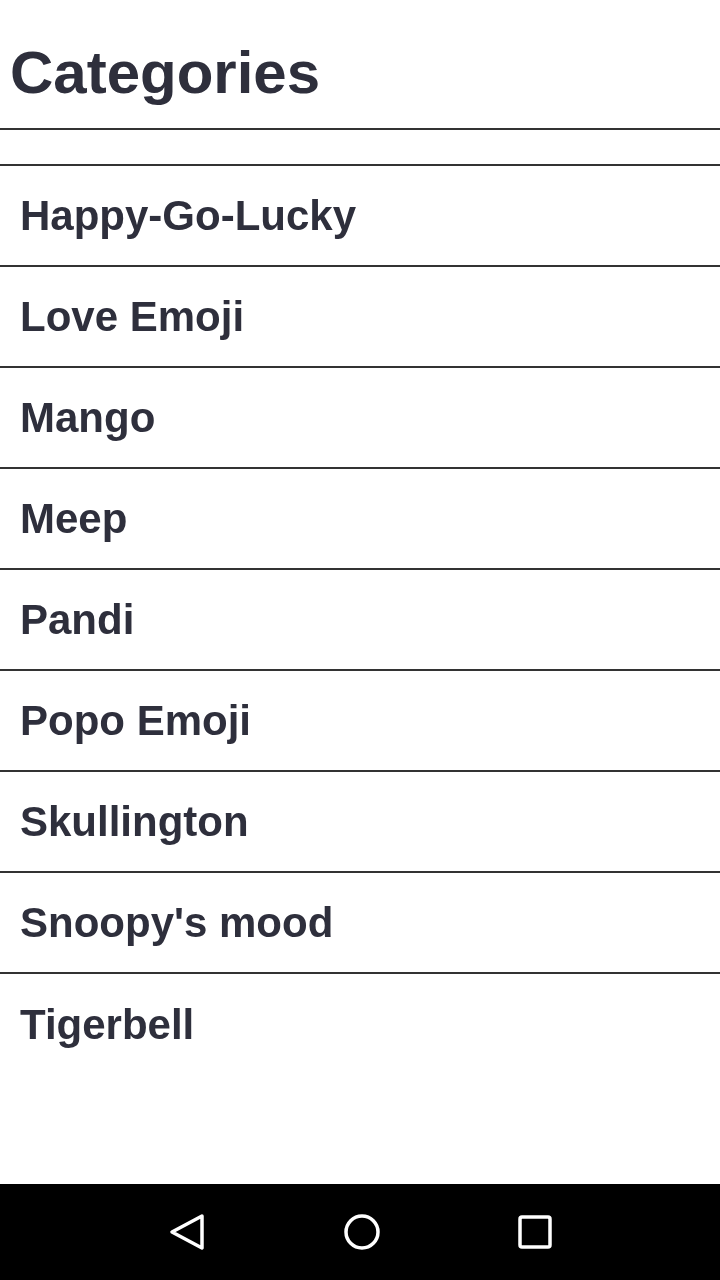 The image size is (720, 1280). I want to click on category-item: Happy-Go-Lucky, so click(360, 216).